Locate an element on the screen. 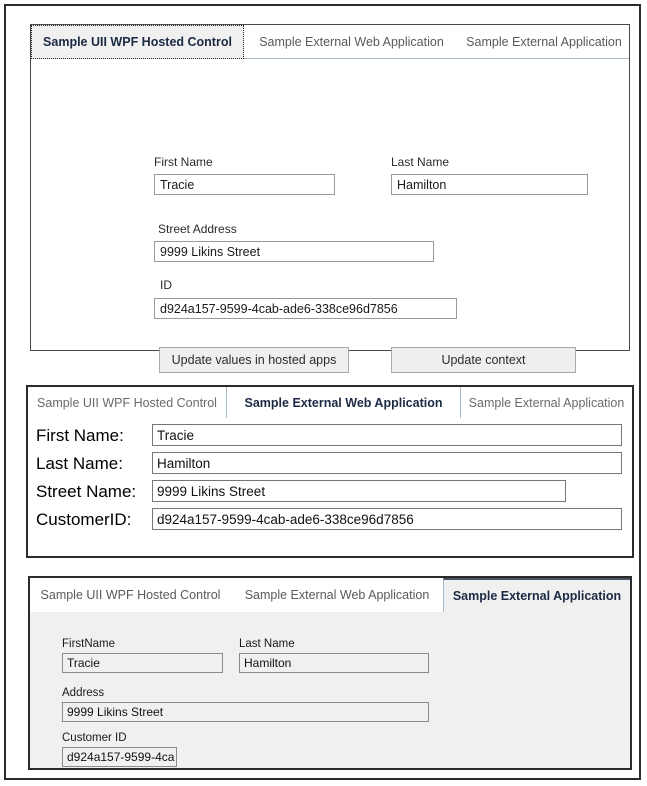 The width and height of the screenshot is (647, 786). panel1-id-input: d924a157-9599-4cab-ade6-338ce96d7856 is located at coordinates (305, 308).